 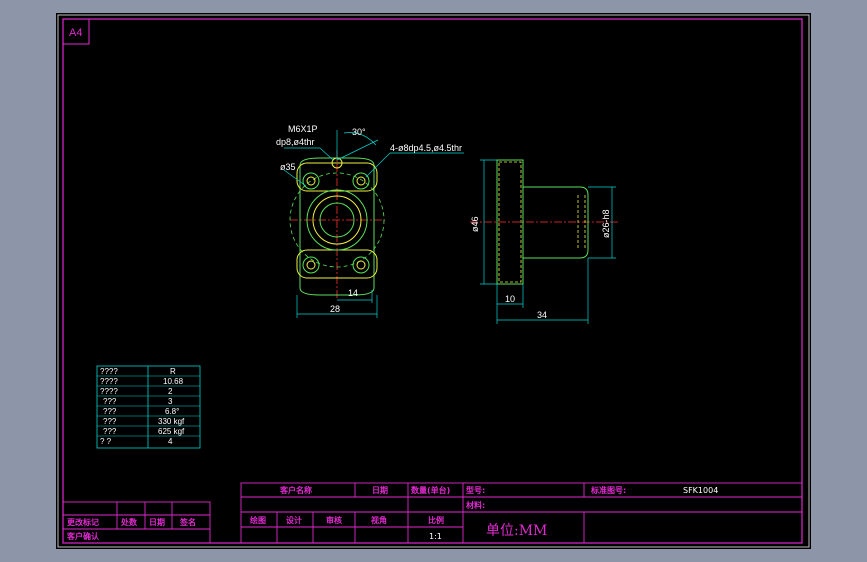 What do you see at coordinates (379, 520) in the screenshot?
I see `tb-view-angle: 视角` at bounding box center [379, 520].